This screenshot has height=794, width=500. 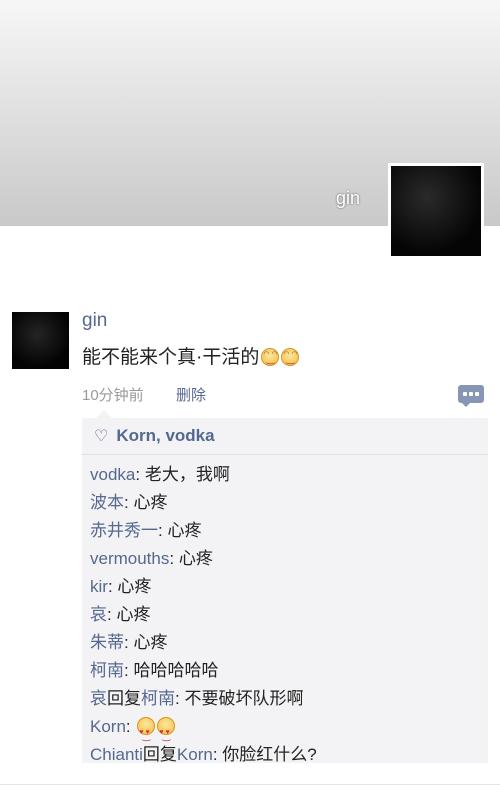 I want to click on comment-icon, so click(x=471, y=396).